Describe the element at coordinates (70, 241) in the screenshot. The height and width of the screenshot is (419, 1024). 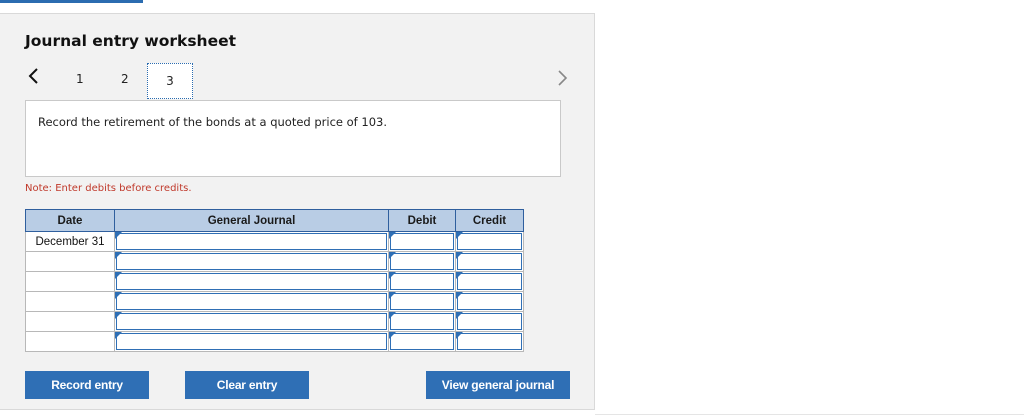
I see `date-cell: December 31` at that location.